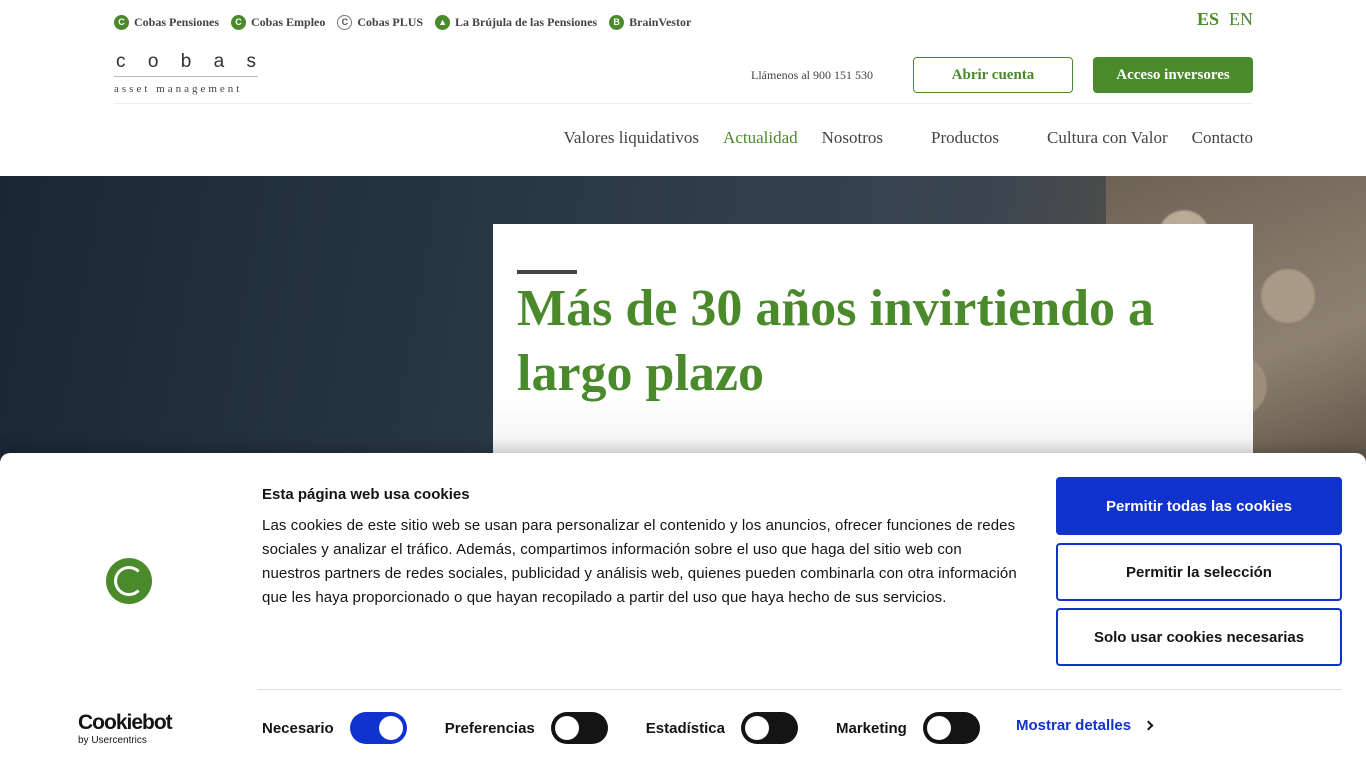  Describe the element at coordinates (632, 138) in the screenshot. I see `nav-item-valores-liquidativos: Valores liquidativos` at that location.